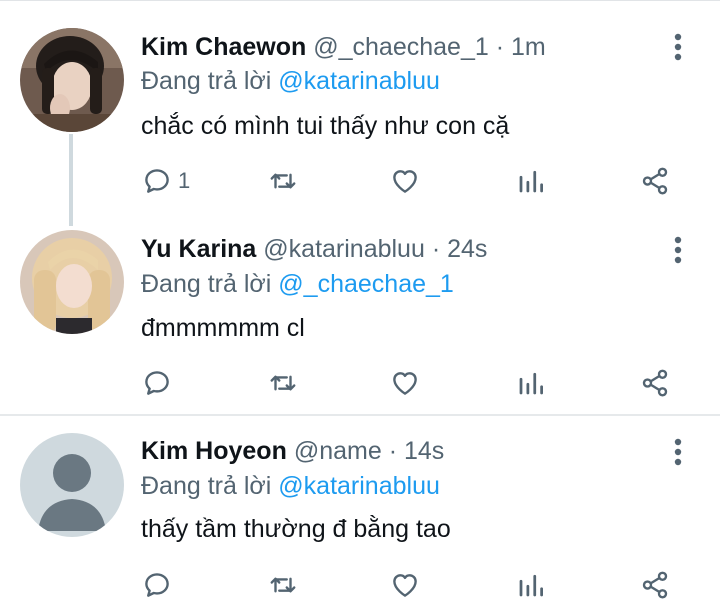 This screenshot has height=615, width=720. I want to click on username: @_chaechae_1, so click(401, 47).